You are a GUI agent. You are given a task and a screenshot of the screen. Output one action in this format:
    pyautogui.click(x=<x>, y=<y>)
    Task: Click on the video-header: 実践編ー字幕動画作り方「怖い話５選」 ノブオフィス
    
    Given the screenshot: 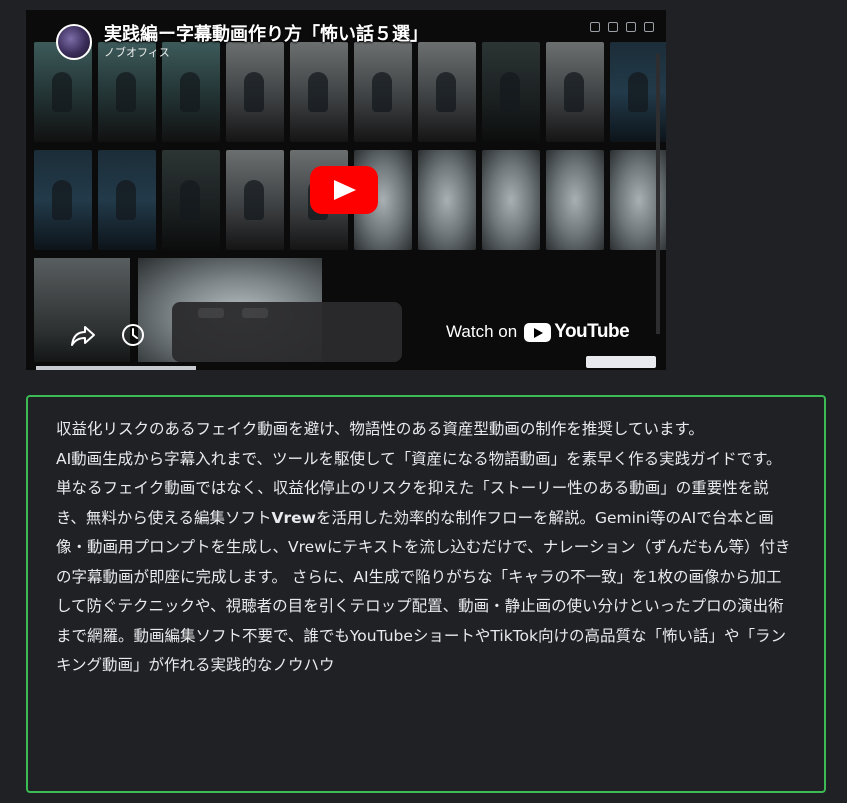 What is the action you would take?
    pyautogui.click(x=242, y=42)
    